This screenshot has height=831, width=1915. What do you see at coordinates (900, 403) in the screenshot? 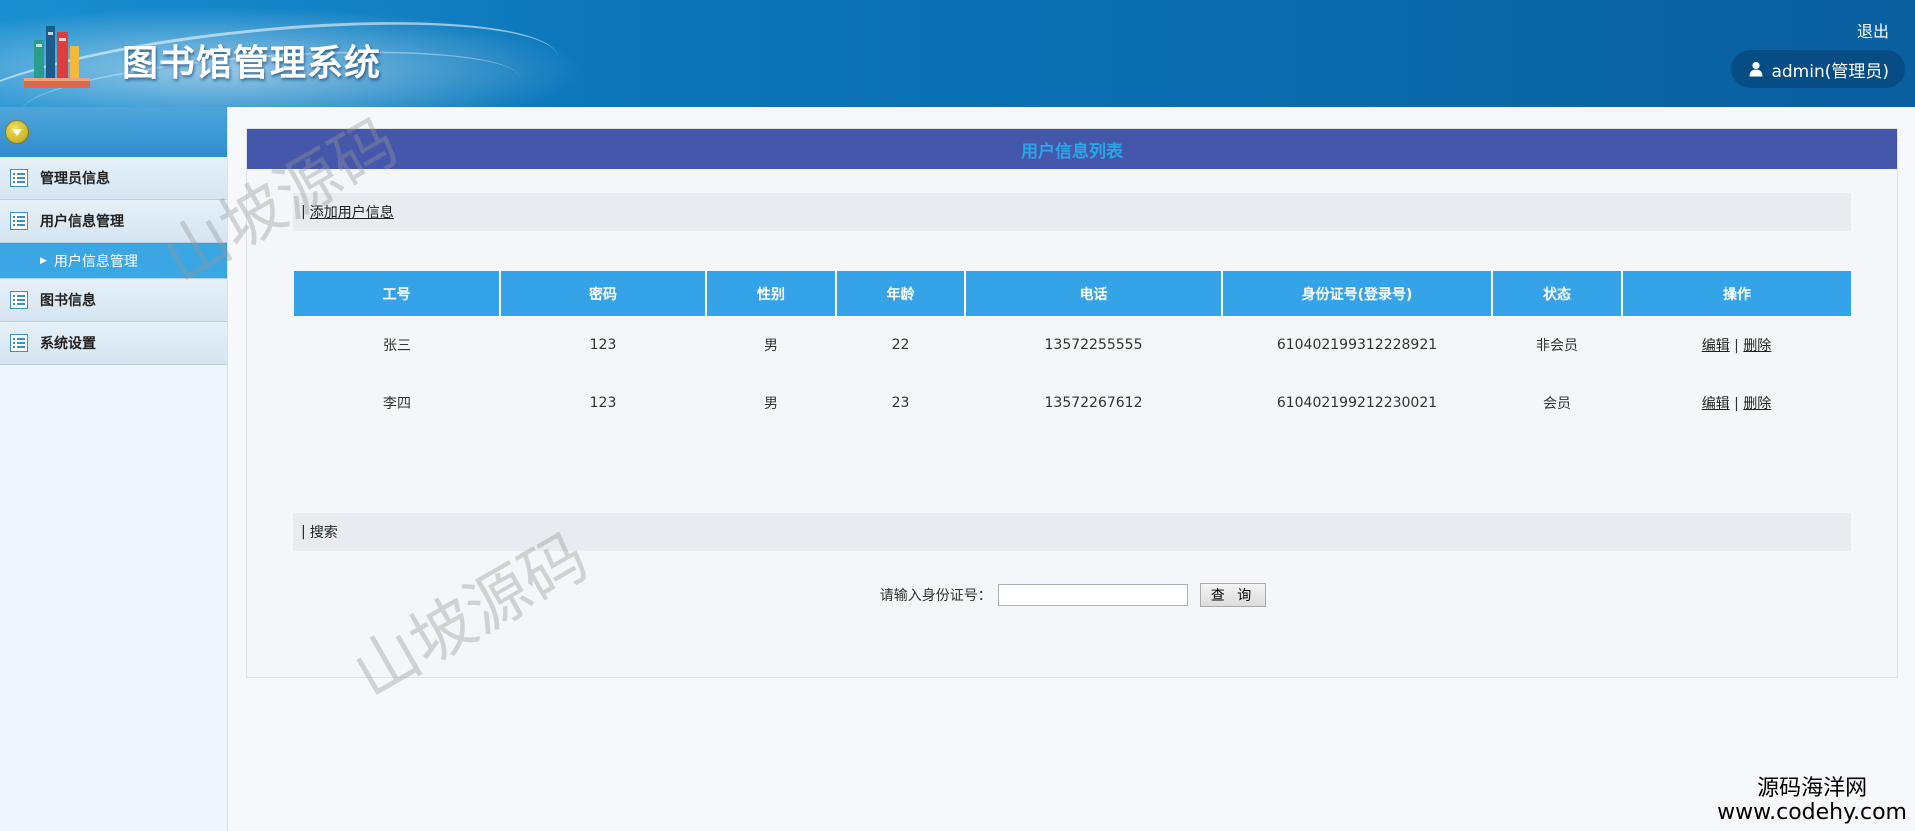
I see `cell-age: 23` at bounding box center [900, 403].